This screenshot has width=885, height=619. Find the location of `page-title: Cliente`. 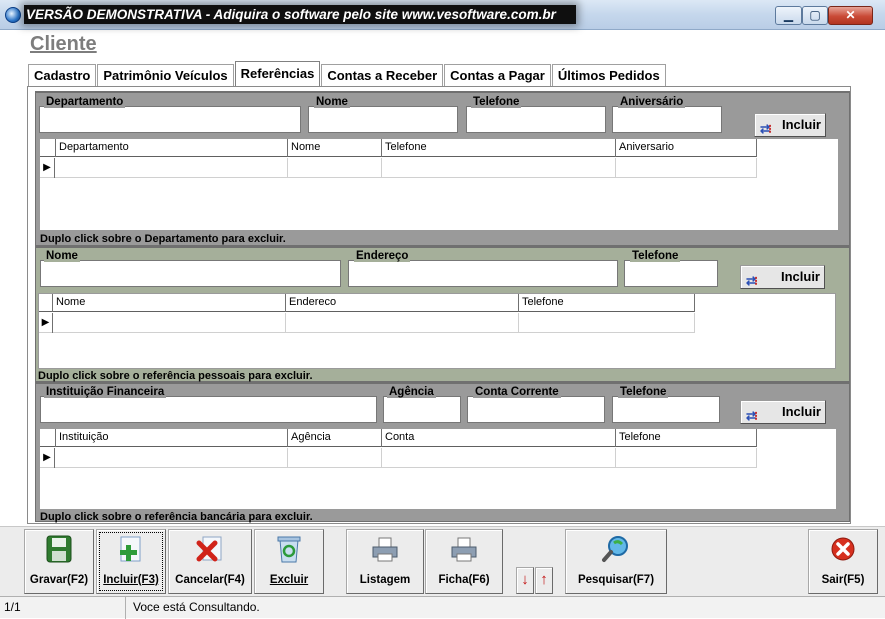

page-title: Cliente is located at coordinates (63, 44).